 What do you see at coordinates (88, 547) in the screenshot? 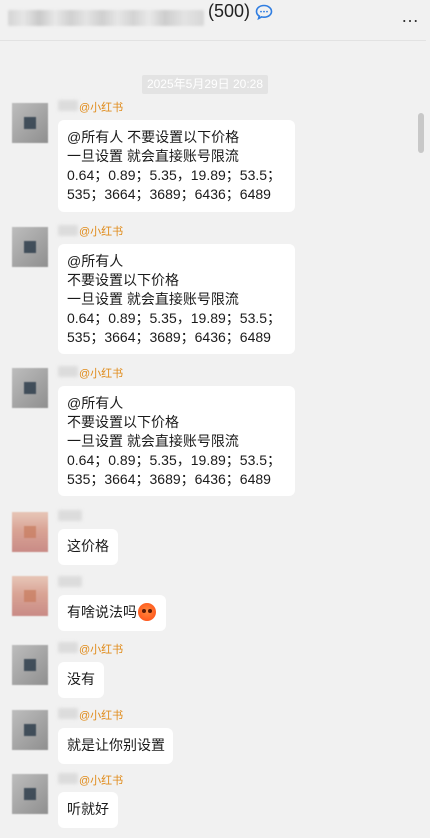
I see `message-bubble: 这价格` at bounding box center [88, 547].